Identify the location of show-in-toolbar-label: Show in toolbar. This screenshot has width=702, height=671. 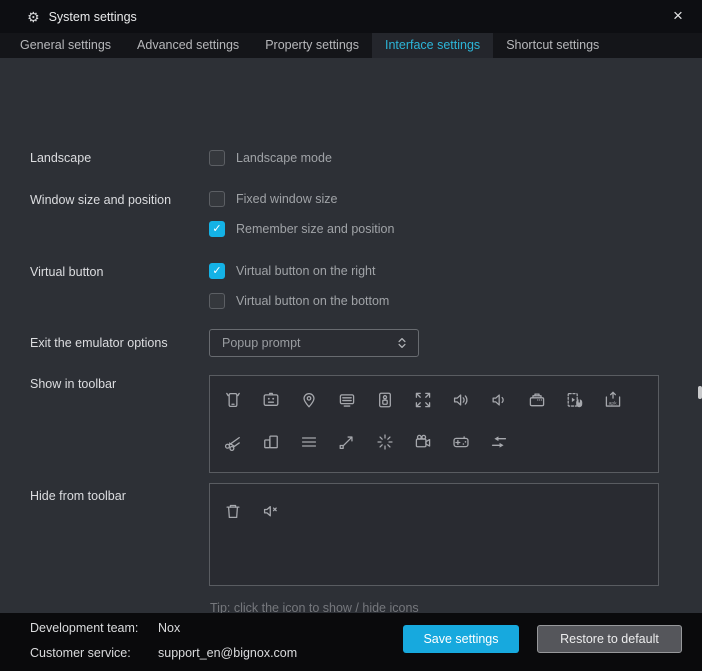
(73, 384).